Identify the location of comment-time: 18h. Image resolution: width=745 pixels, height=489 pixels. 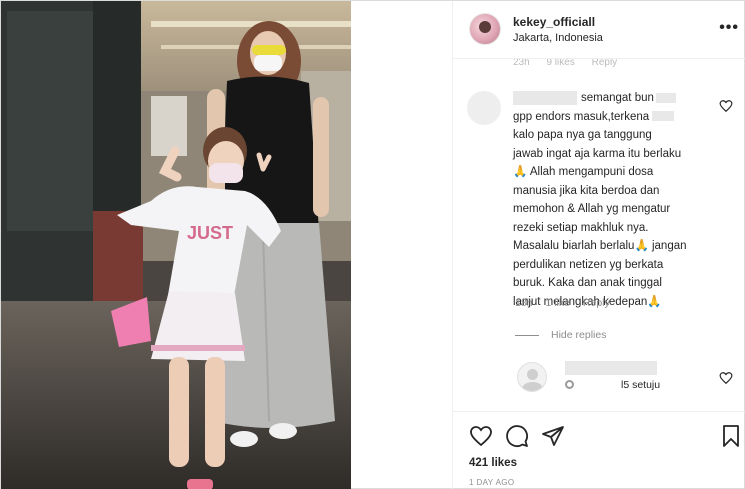
(524, 303).